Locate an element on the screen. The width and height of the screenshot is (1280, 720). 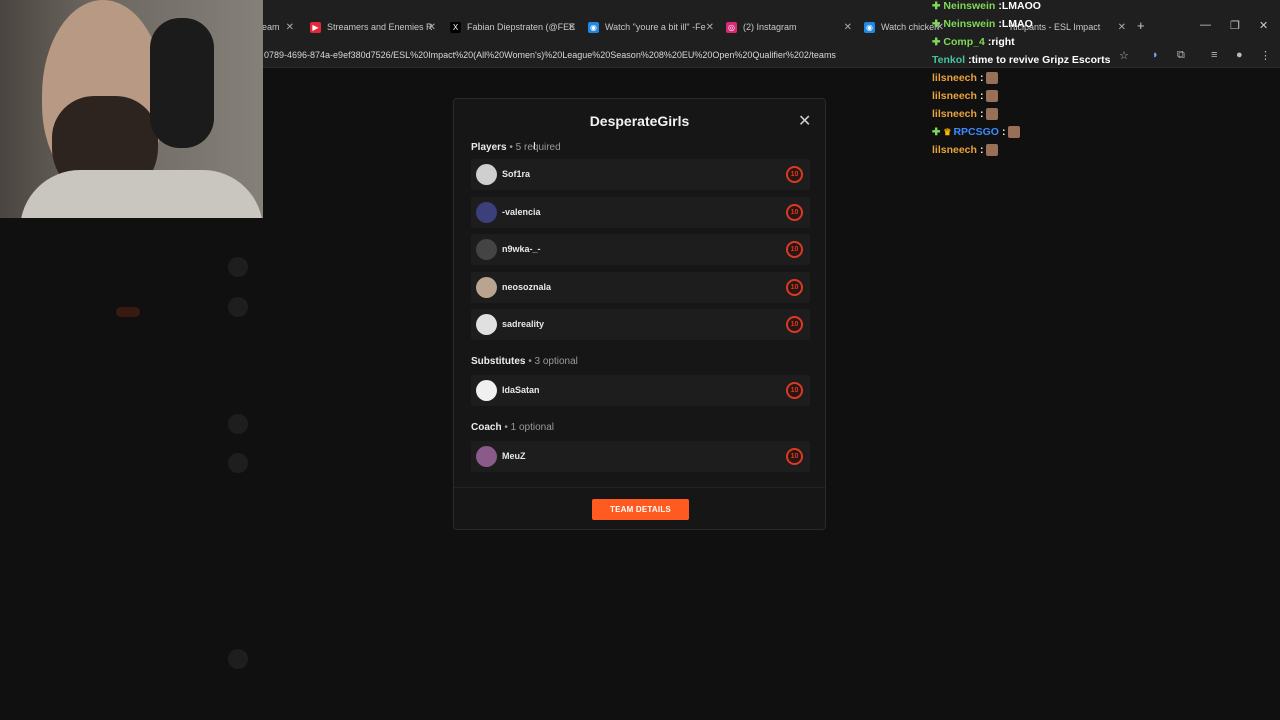
extensions-icon: ⧉ is located at coordinates (1181, 55).